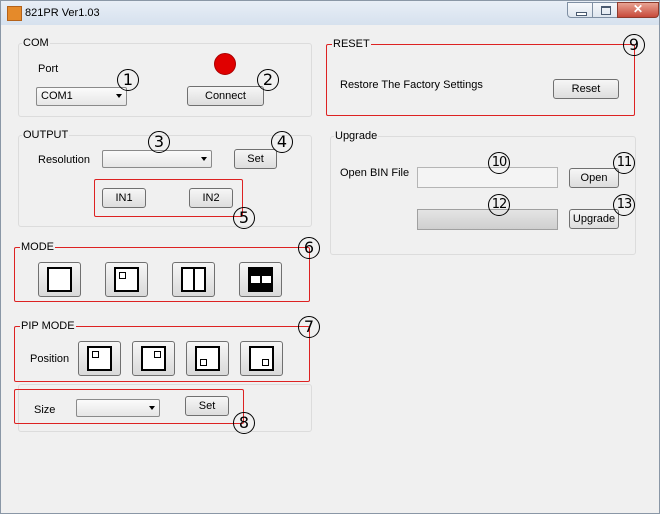 This screenshot has height=514, width=660. I want to click on callout-11: 11, so click(624, 163).